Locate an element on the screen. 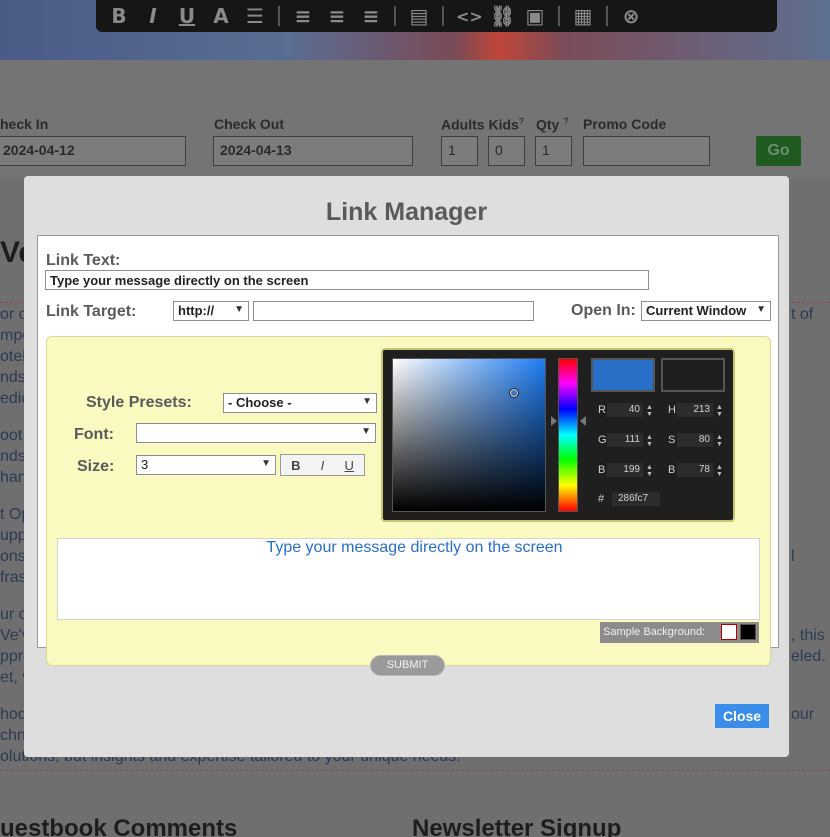 The image size is (830, 837). submit-button: SUBMIT is located at coordinates (407, 665).